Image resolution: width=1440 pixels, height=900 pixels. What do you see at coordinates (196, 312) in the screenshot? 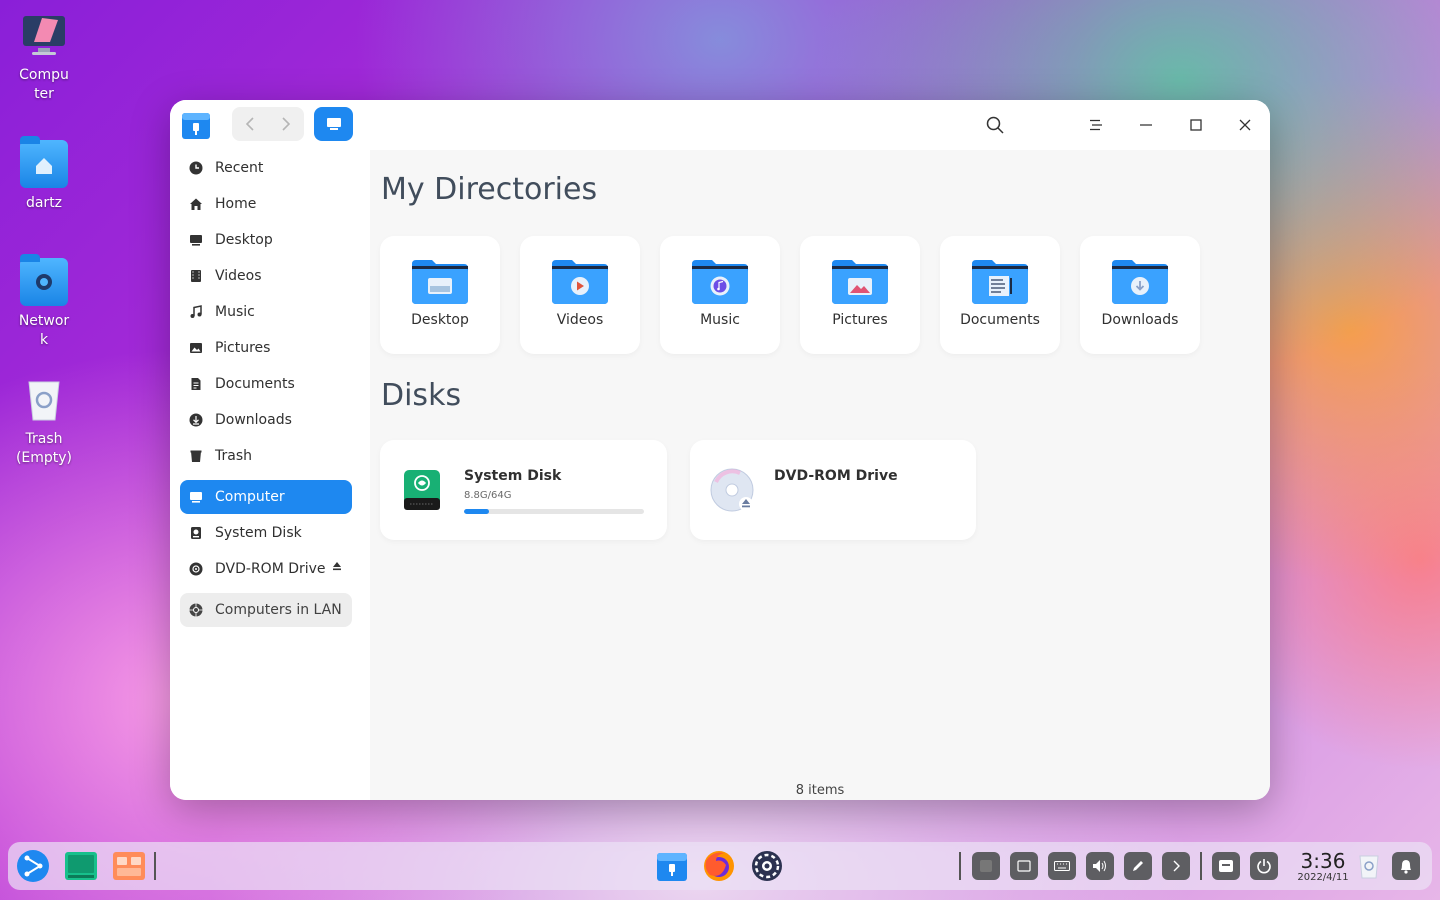
I see `music-note-icon` at bounding box center [196, 312].